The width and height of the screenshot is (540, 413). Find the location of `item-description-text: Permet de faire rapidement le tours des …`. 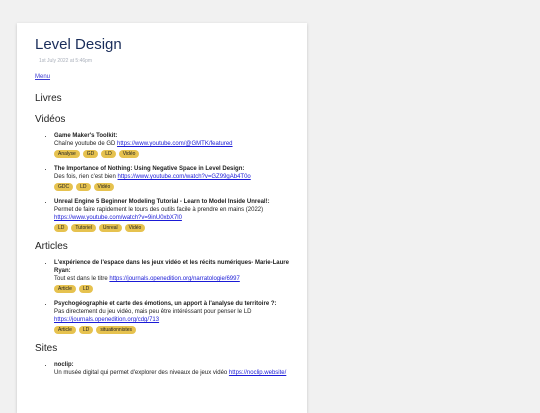

item-description-text: Permet de faire rapidement le tours des … is located at coordinates (159, 210).